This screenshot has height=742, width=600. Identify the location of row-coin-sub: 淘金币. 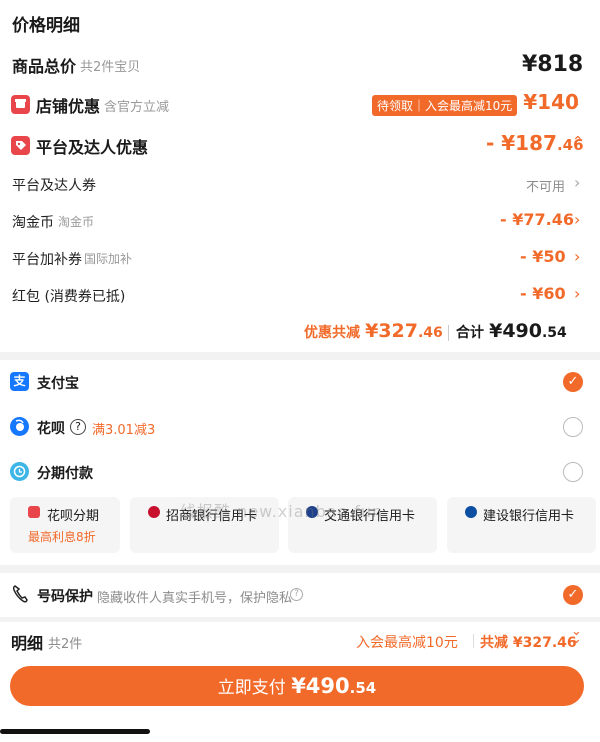
(76, 222).